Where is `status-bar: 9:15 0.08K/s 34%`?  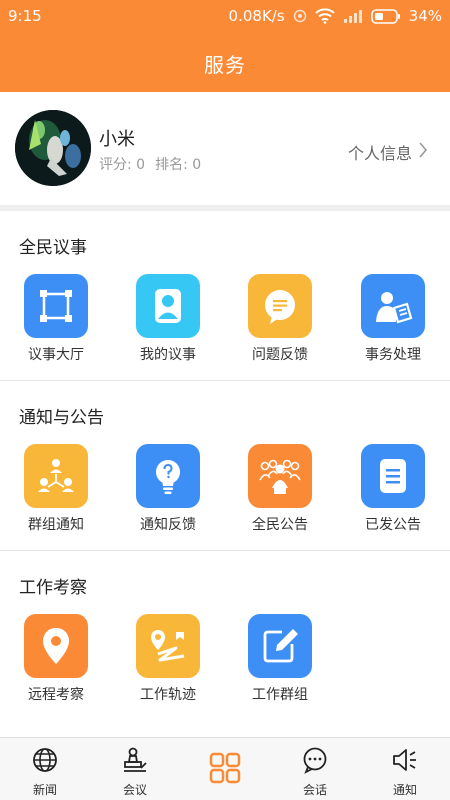 status-bar: 9:15 0.08K/s 34% is located at coordinates (225, 16).